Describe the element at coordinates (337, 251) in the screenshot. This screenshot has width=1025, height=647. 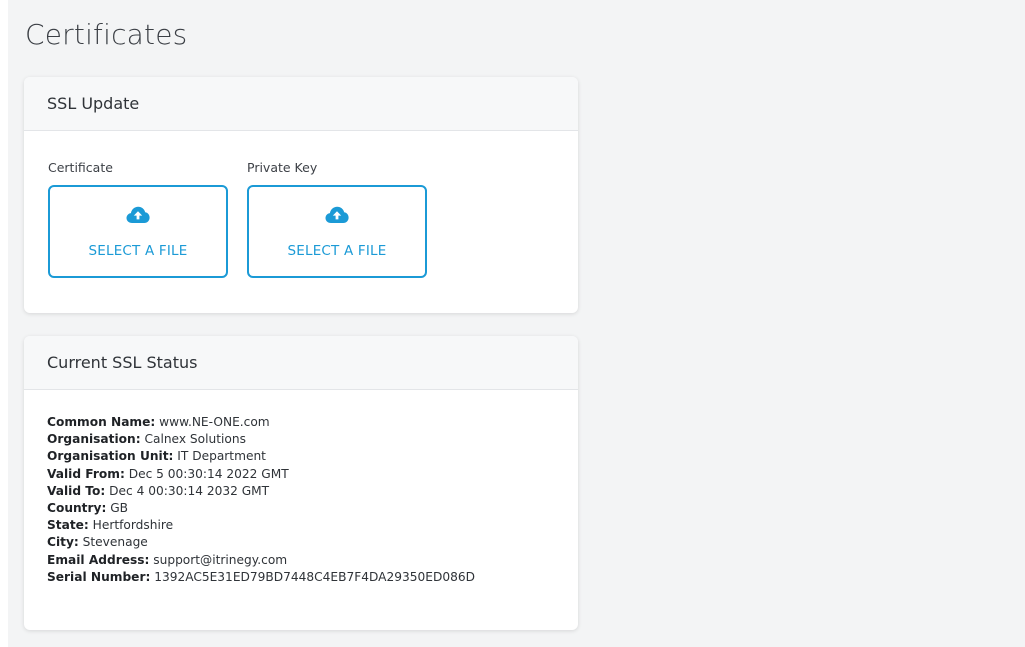
I see `private-key-select-file-label: SELECT A FILE` at that location.